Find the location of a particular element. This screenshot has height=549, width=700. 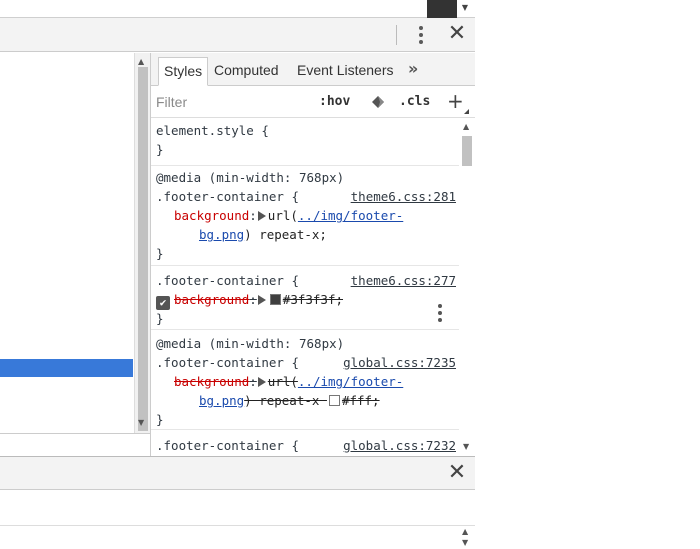

divider is located at coordinates (237, 525).